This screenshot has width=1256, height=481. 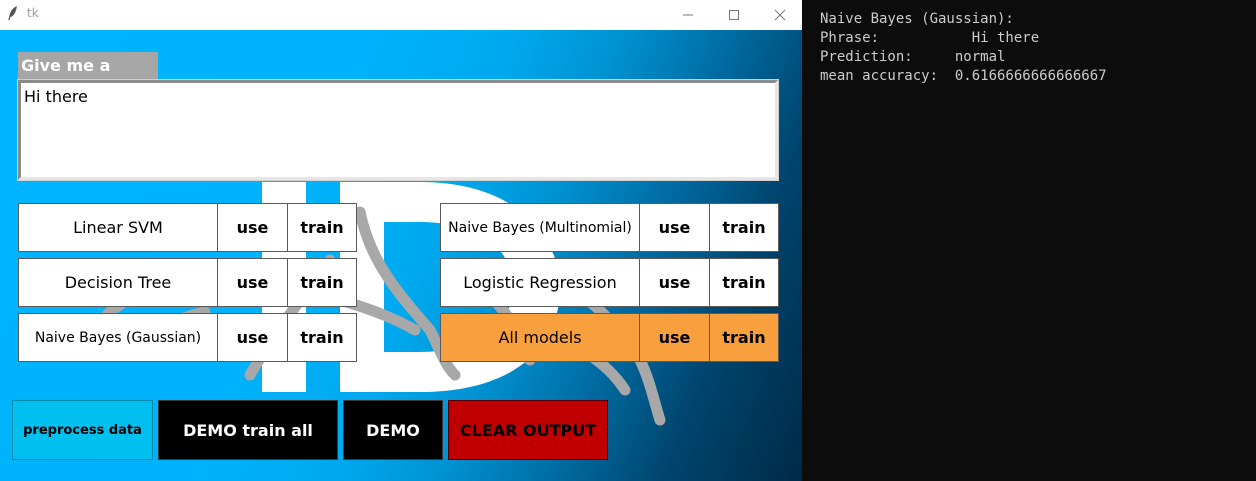 What do you see at coordinates (674, 282) in the screenshot?
I see `use-logistic-regression-button: use` at bounding box center [674, 282].